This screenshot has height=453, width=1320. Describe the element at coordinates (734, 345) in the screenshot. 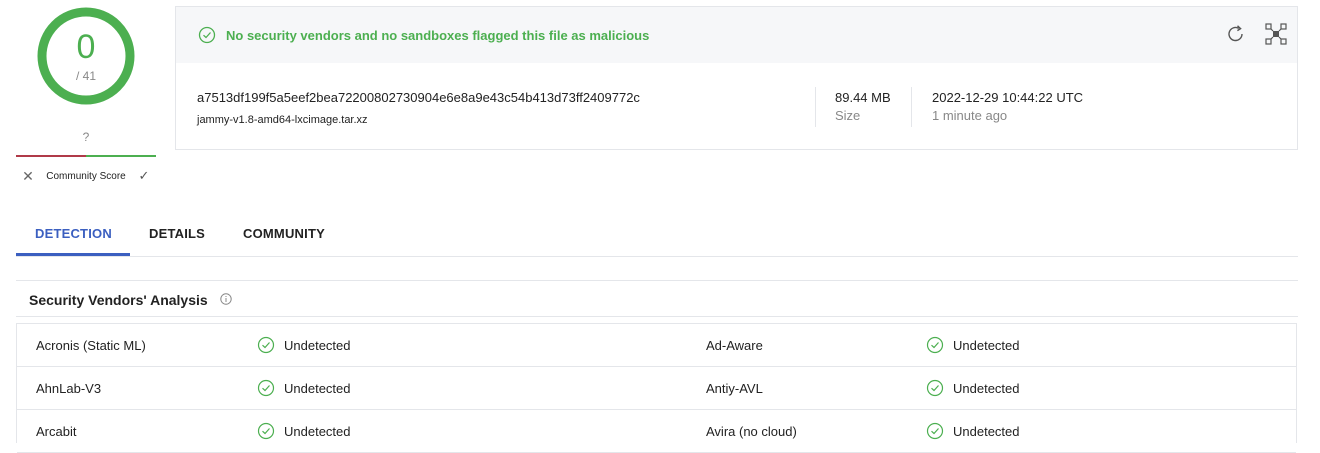

I see `vendor-name: Ad-Aware` at that location.